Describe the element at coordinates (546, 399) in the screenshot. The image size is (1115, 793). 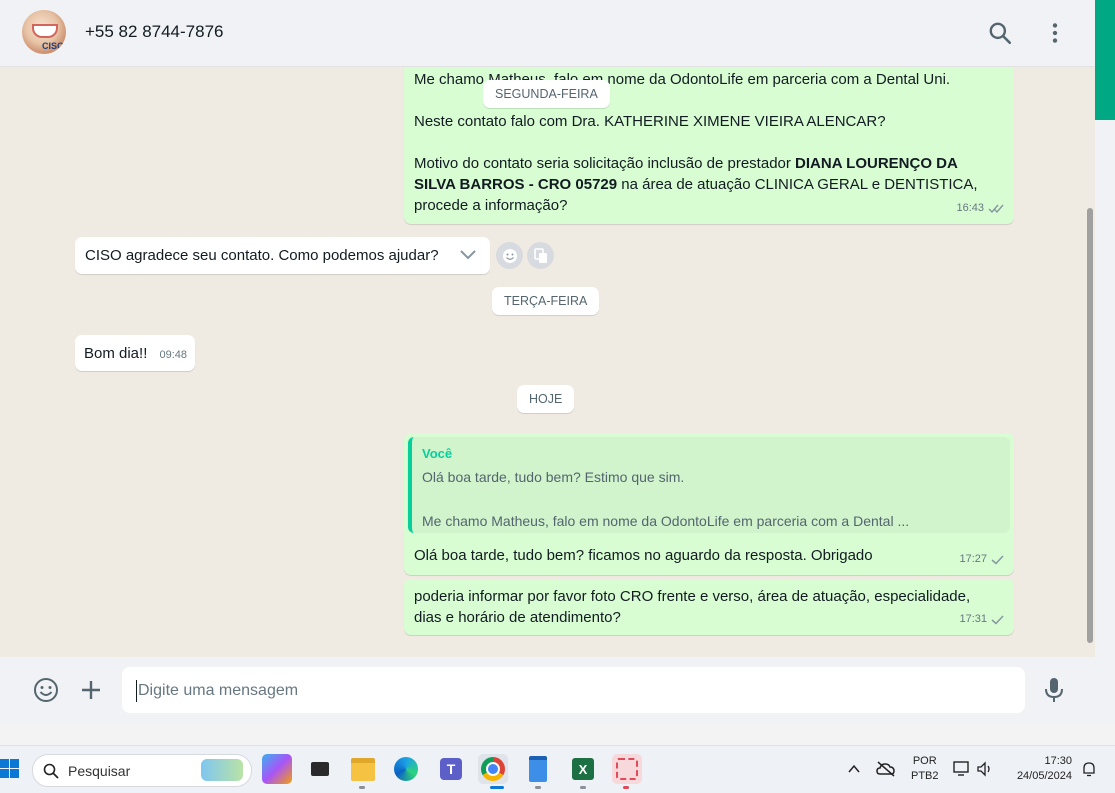
I see `day-separator: HOJE` at that location.